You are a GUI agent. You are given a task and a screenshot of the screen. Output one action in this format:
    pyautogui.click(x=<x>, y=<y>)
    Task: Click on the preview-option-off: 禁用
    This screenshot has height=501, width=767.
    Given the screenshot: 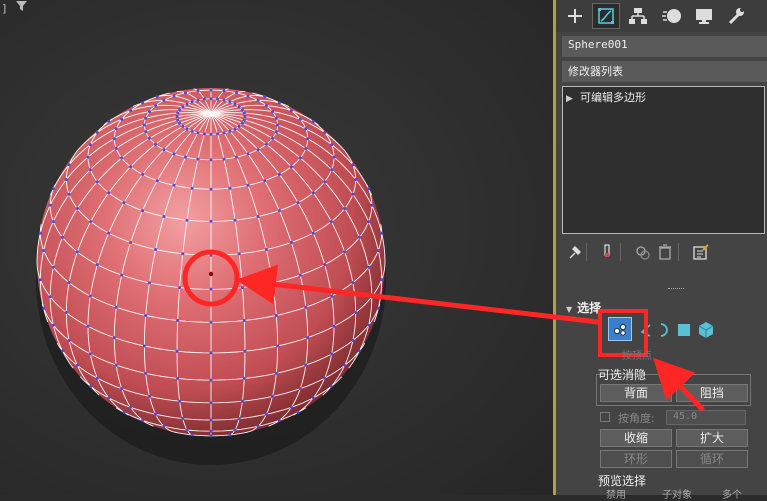 What is the action you would take?
    pyautogui.click(x=616, y=493)
    